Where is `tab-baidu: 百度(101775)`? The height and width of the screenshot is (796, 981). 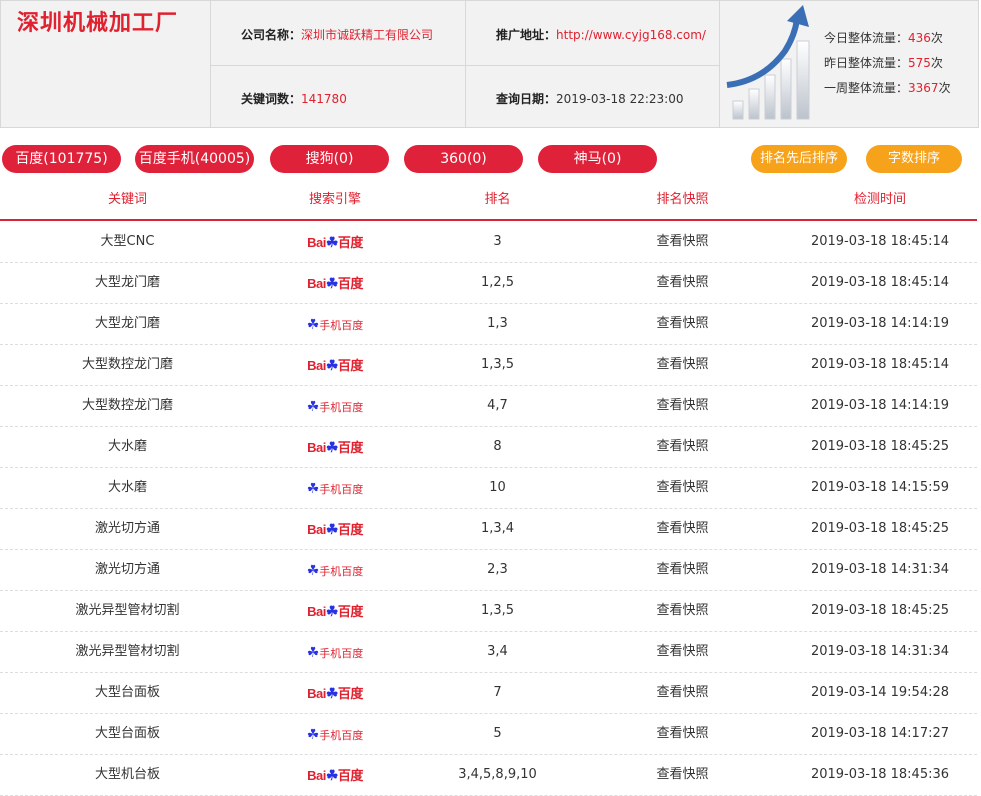 tab-baidu: 百度(101775) is located at coordinates (61, 159).